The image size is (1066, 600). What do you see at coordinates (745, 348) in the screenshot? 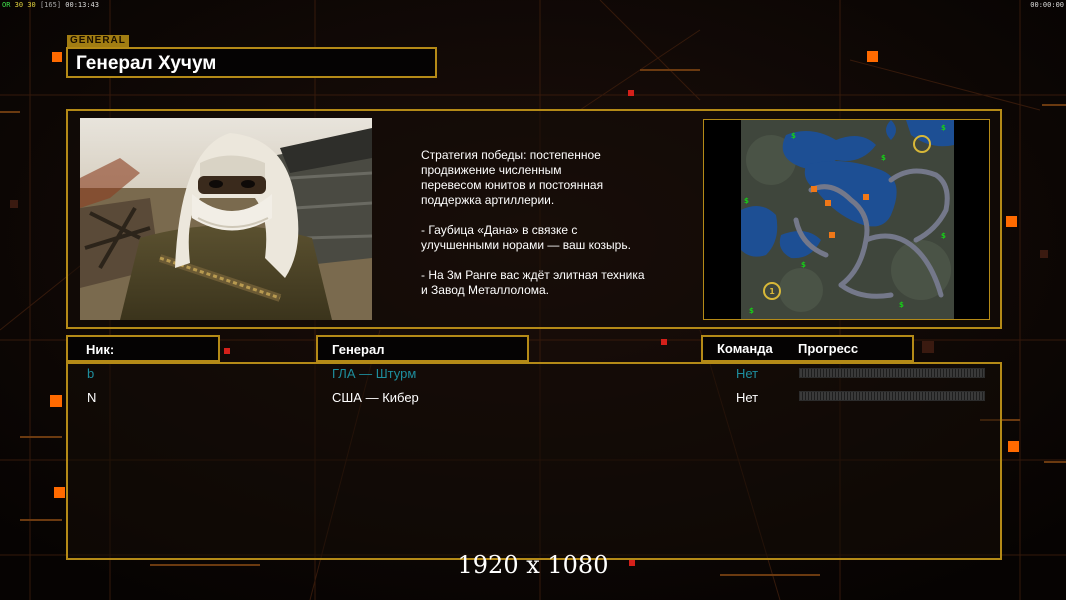
I see `team-header: Команда` at bounding box center [745, 348].